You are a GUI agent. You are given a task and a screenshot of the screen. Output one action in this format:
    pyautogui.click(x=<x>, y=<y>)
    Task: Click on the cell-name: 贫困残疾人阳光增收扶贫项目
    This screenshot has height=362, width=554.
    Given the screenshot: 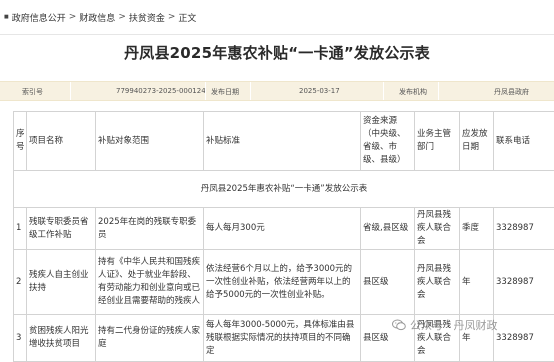 What is the action you would take?
    pyautogui.click(x=61, y=338)
    